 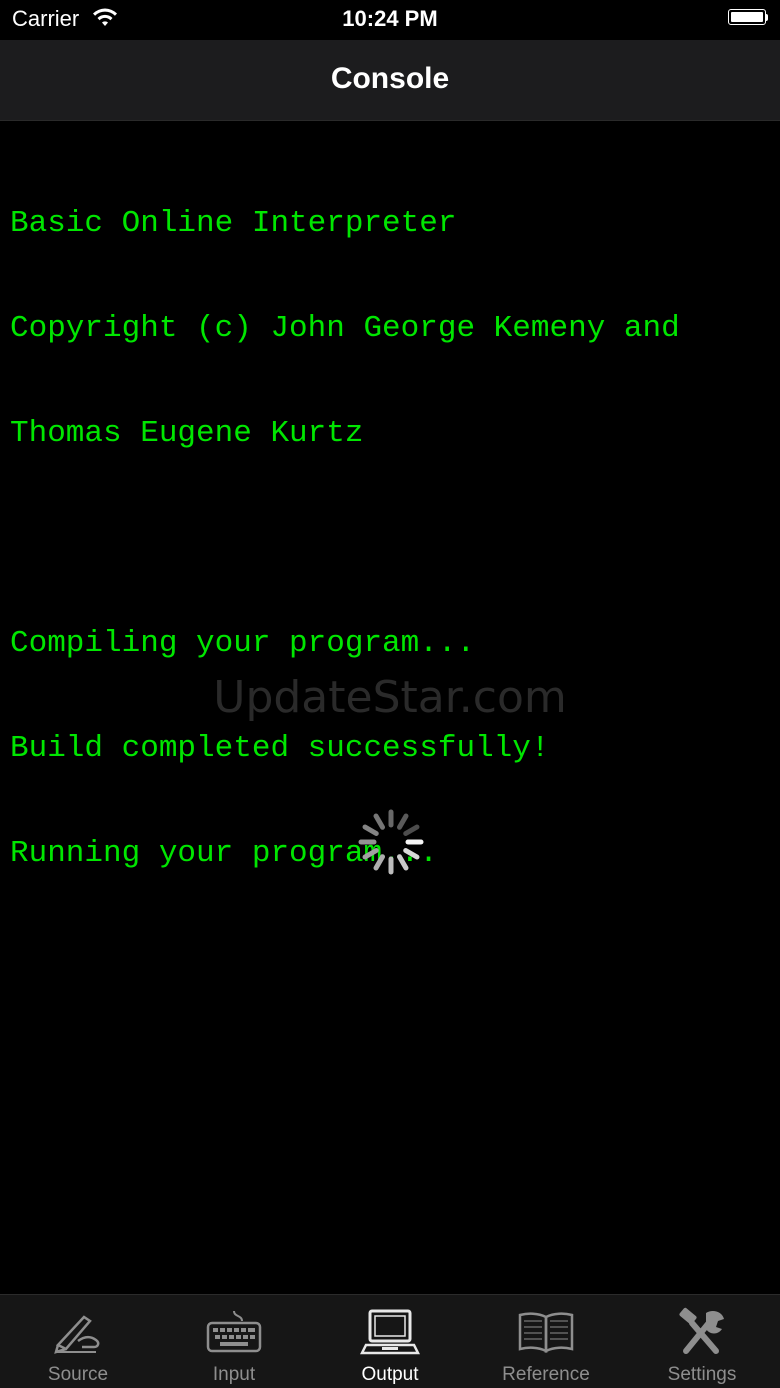 I want to click on status-time: 10:24 PM, so click(x=390, y=18).